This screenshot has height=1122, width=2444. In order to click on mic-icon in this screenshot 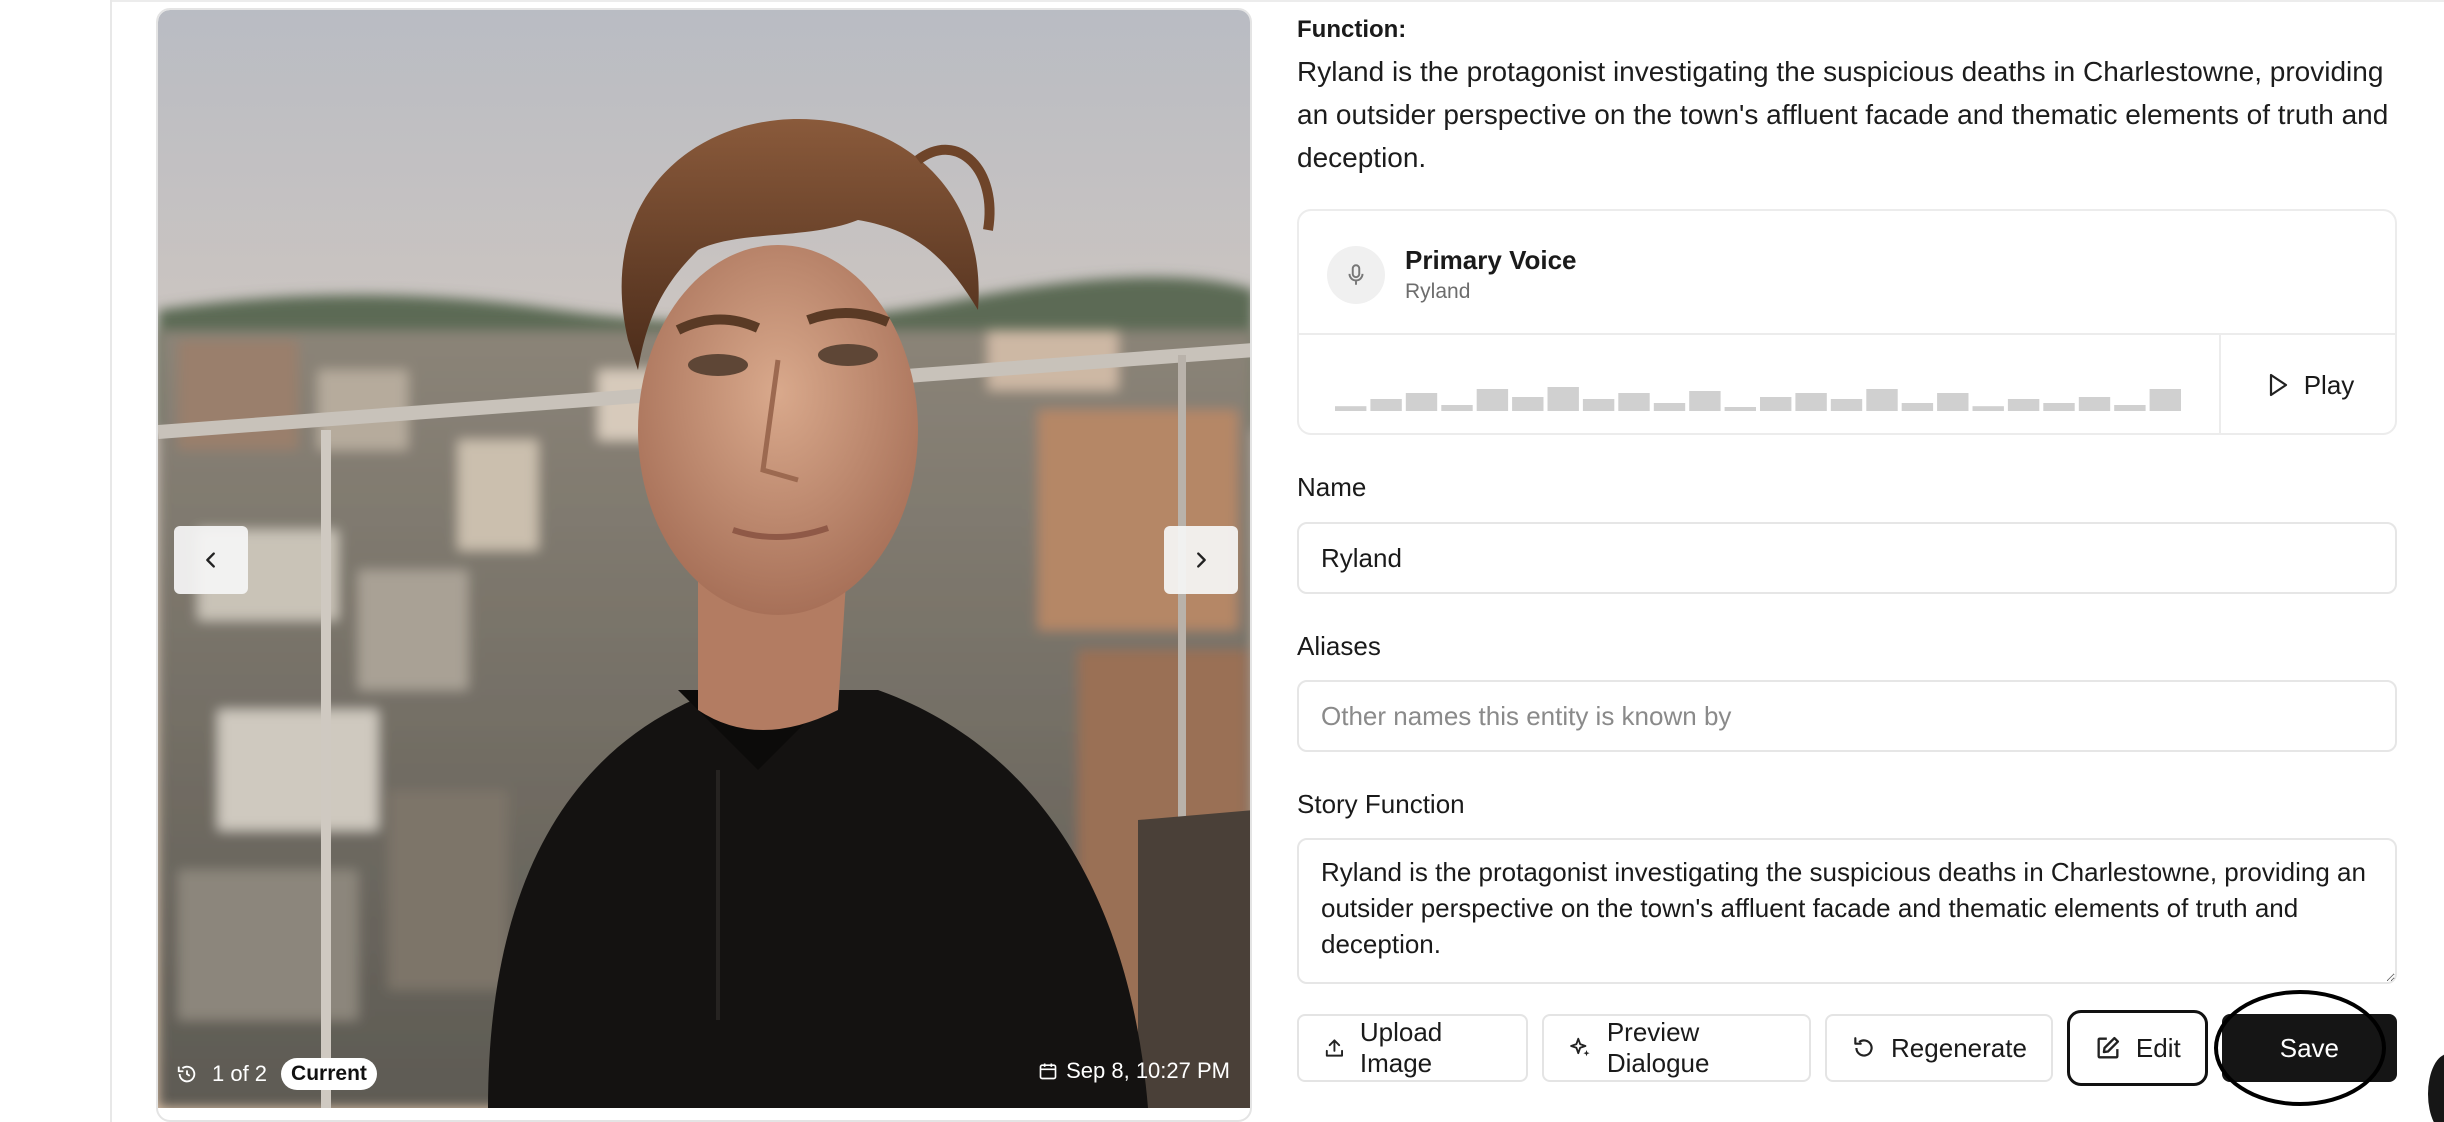, I will do `click(1356, 274)`.